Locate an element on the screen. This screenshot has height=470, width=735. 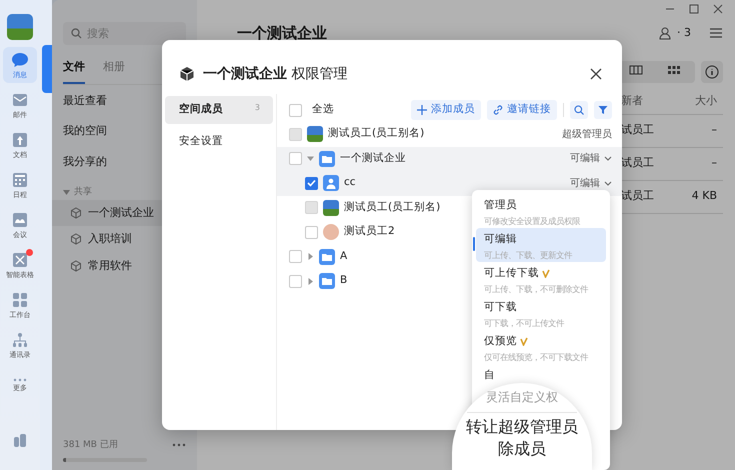
info-icon is located at coordinates (712, 71).